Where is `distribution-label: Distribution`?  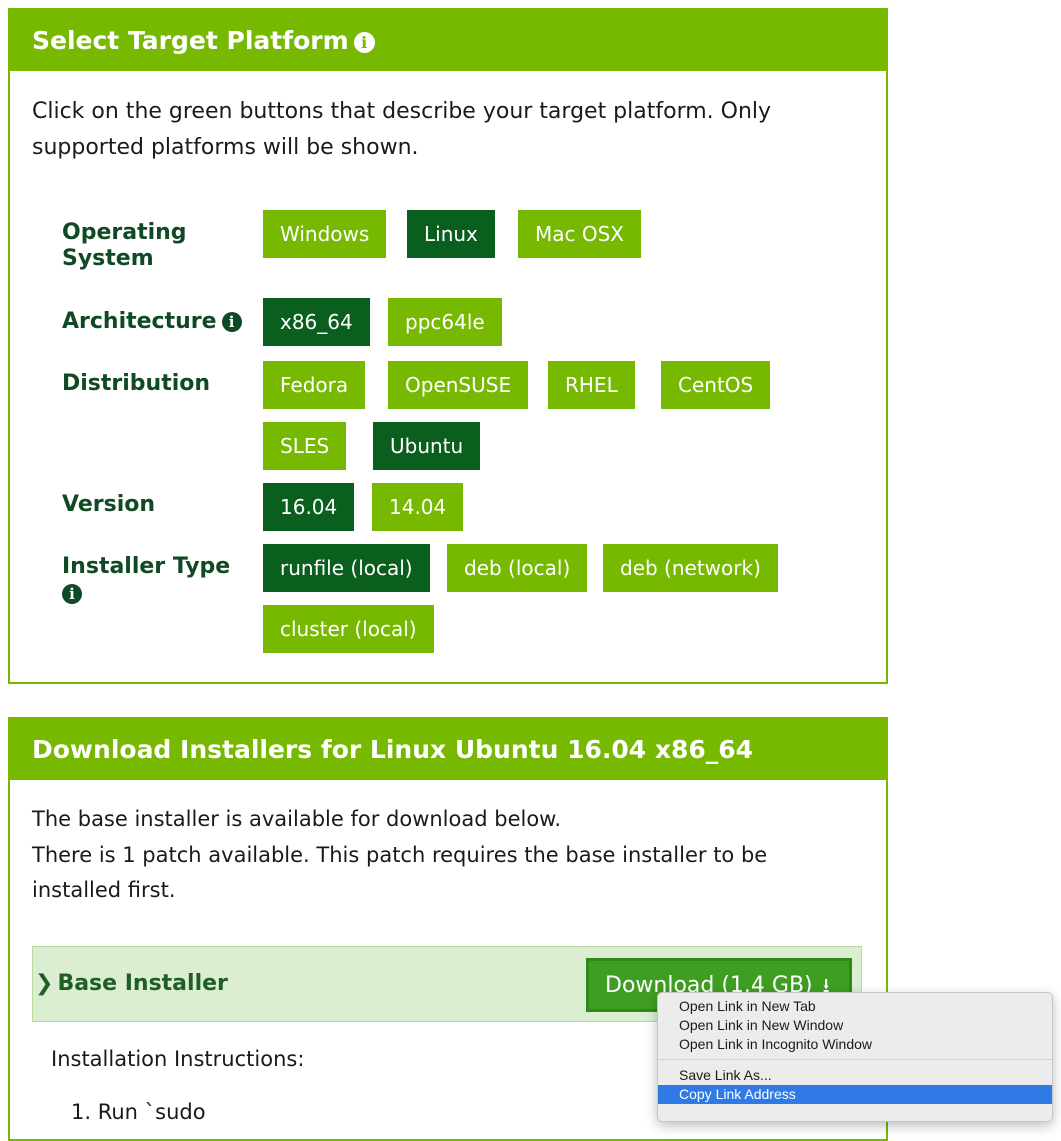
distribution-label: Distribution is located at coordinates (136, 383).